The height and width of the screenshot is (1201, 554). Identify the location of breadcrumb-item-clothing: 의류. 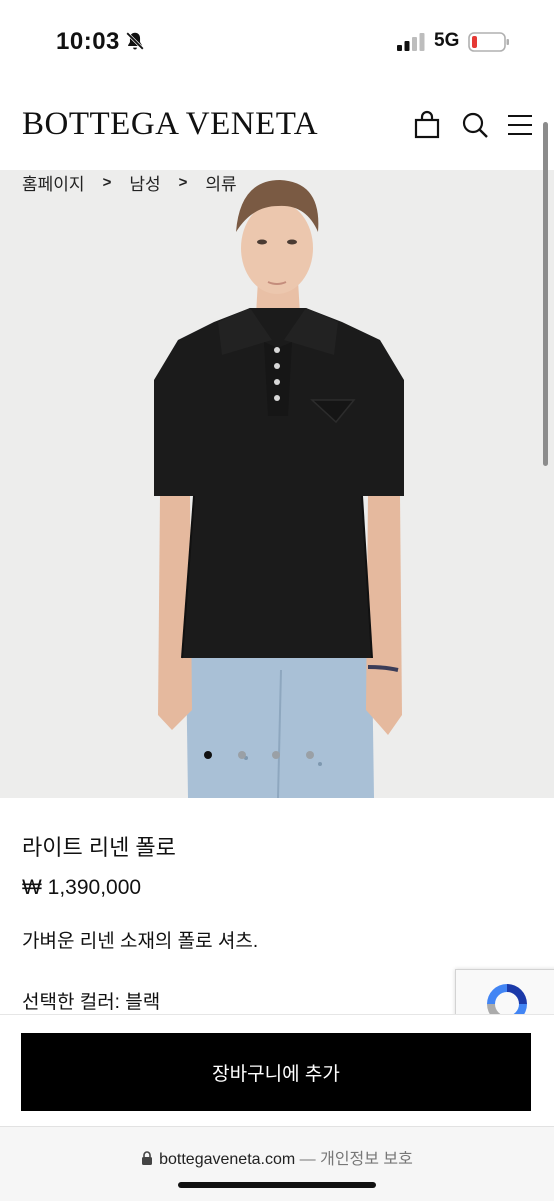
(220, 182).